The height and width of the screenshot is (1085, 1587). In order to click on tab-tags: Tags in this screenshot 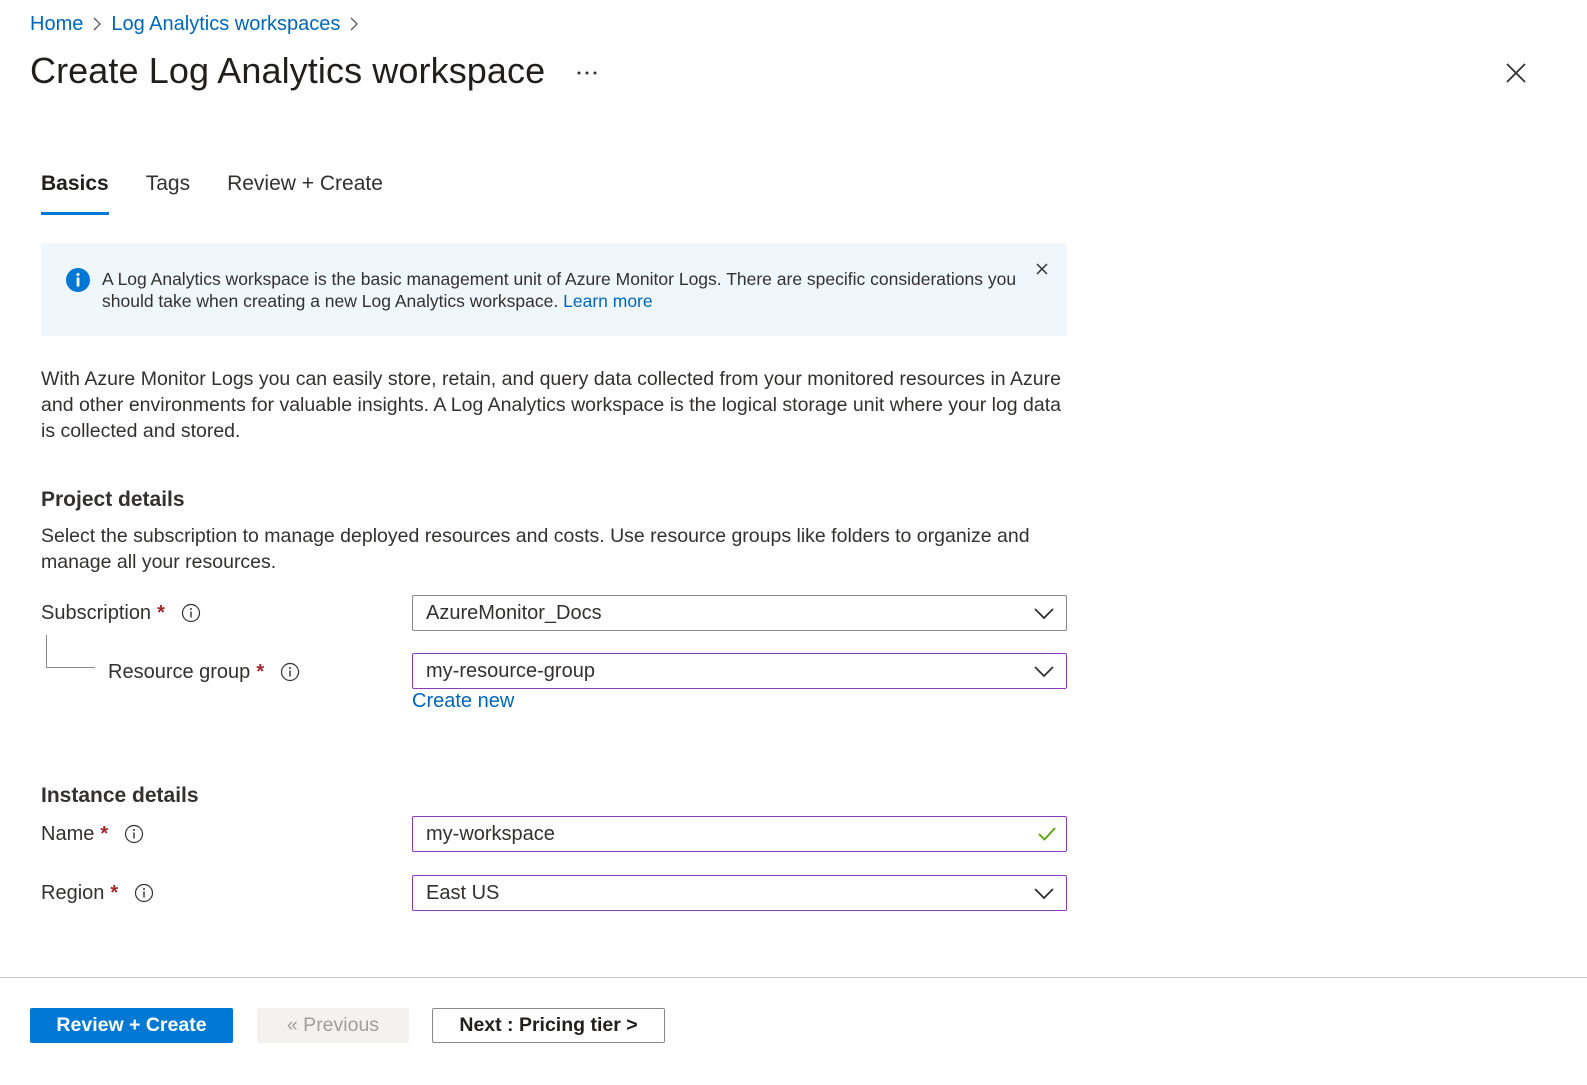, I will do `click(168, 193)`.